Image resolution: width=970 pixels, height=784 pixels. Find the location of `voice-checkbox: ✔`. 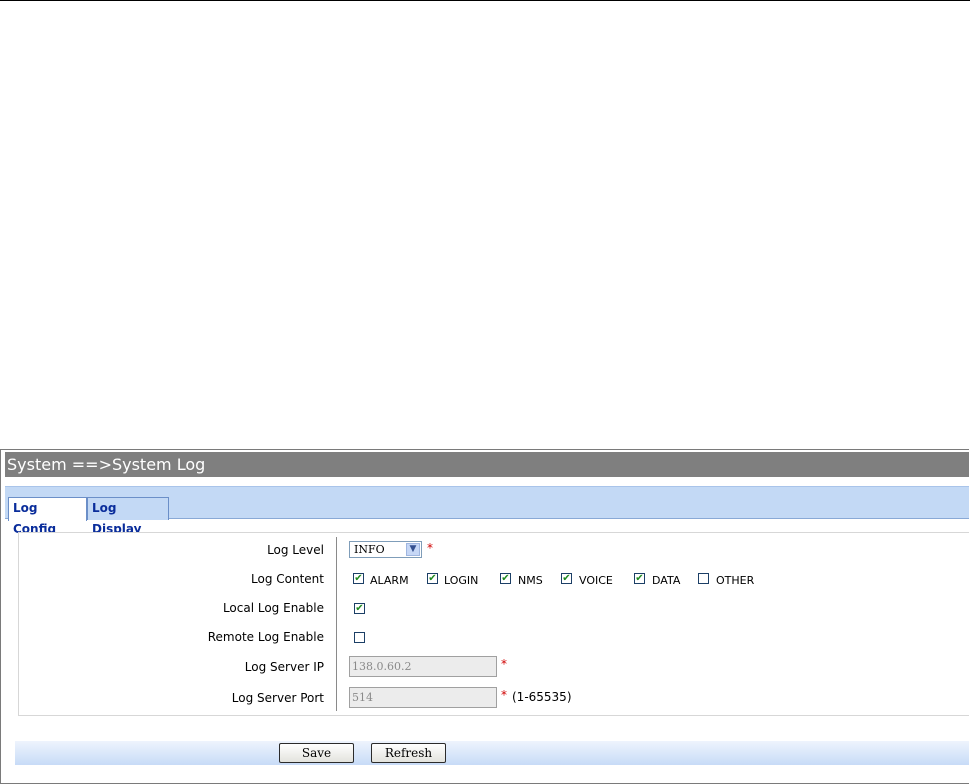

voice-checkbox: ✔ is located at coordinates (566, 578).